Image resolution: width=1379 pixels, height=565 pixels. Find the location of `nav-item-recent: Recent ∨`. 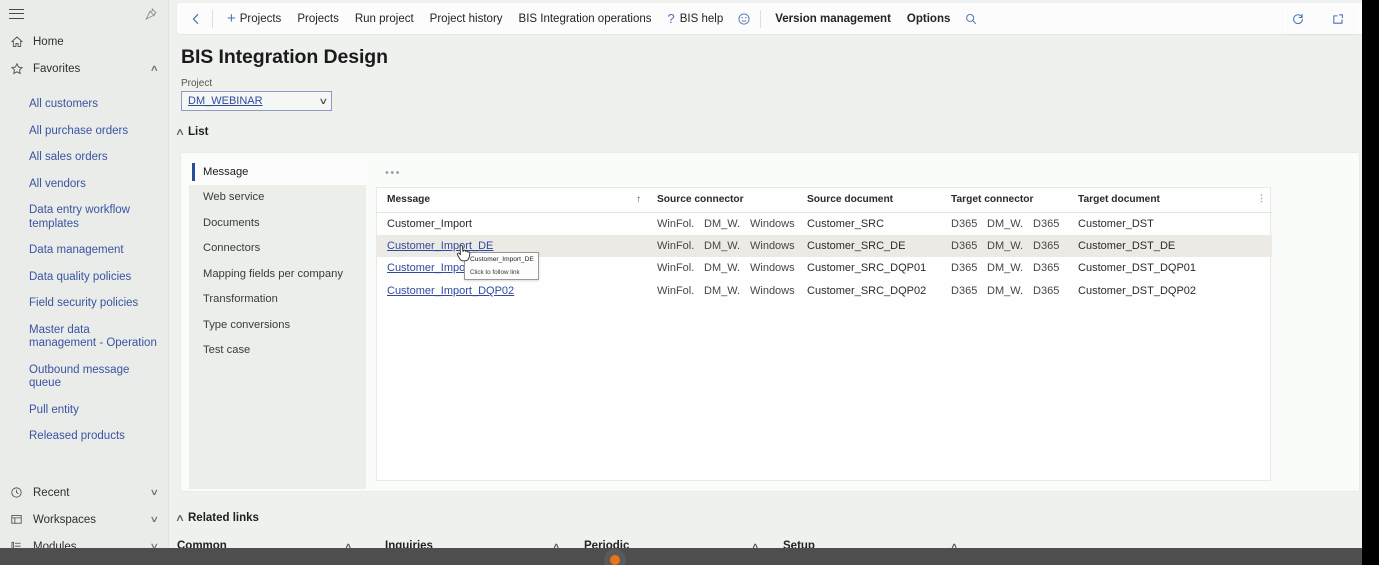

nav-item-recent: Recent ∨ is located at coordinates (84, 492).